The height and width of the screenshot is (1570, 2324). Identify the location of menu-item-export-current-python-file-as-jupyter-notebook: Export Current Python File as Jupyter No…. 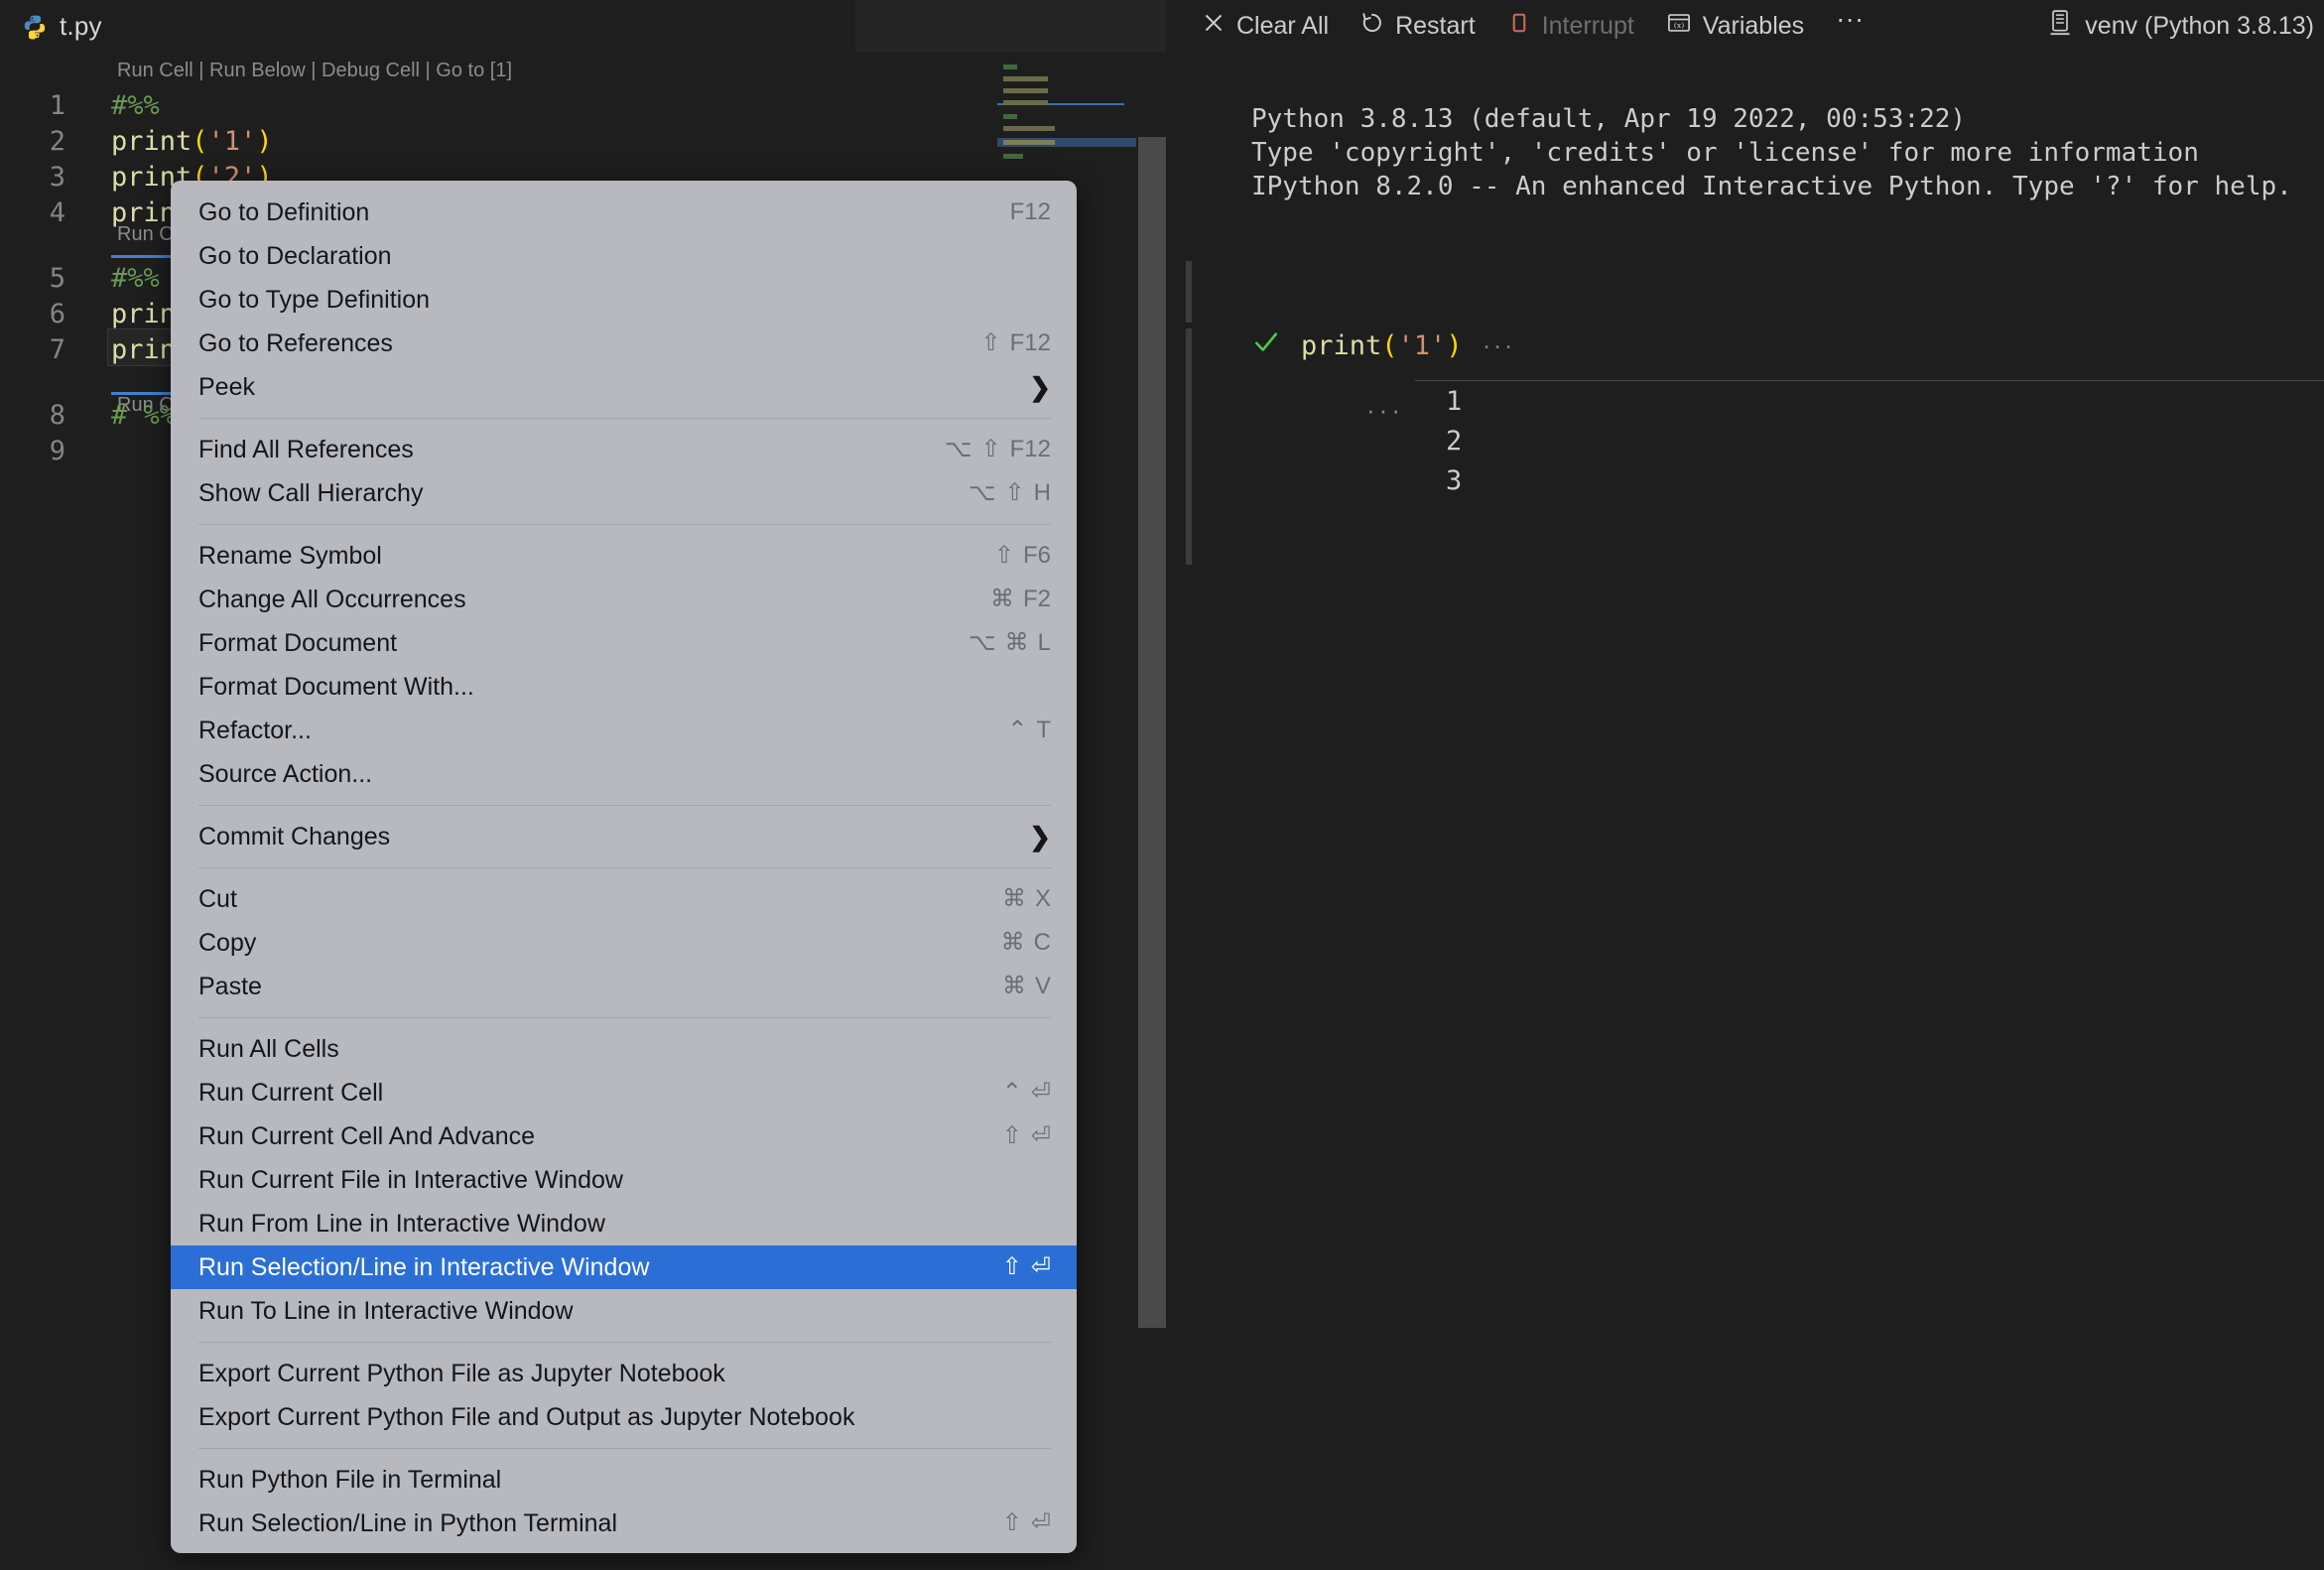
(624, 1373).